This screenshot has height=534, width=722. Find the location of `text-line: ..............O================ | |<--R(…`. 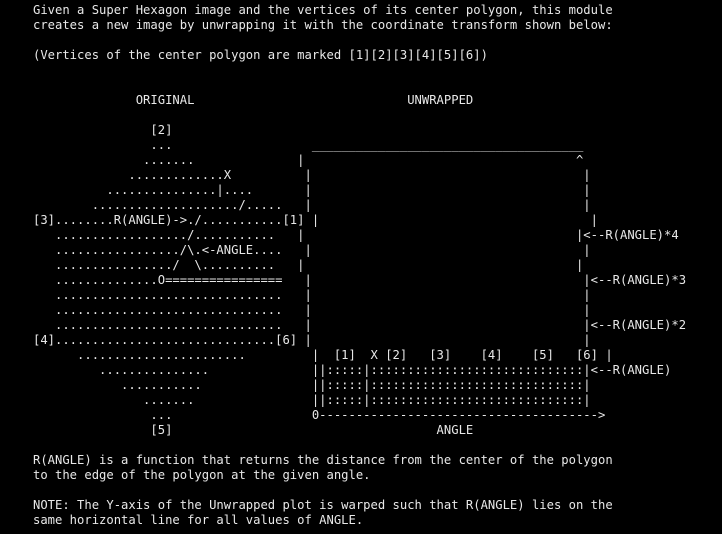

text-line: ..............O================ | |<--R(… is located at coordinates (360, 280).